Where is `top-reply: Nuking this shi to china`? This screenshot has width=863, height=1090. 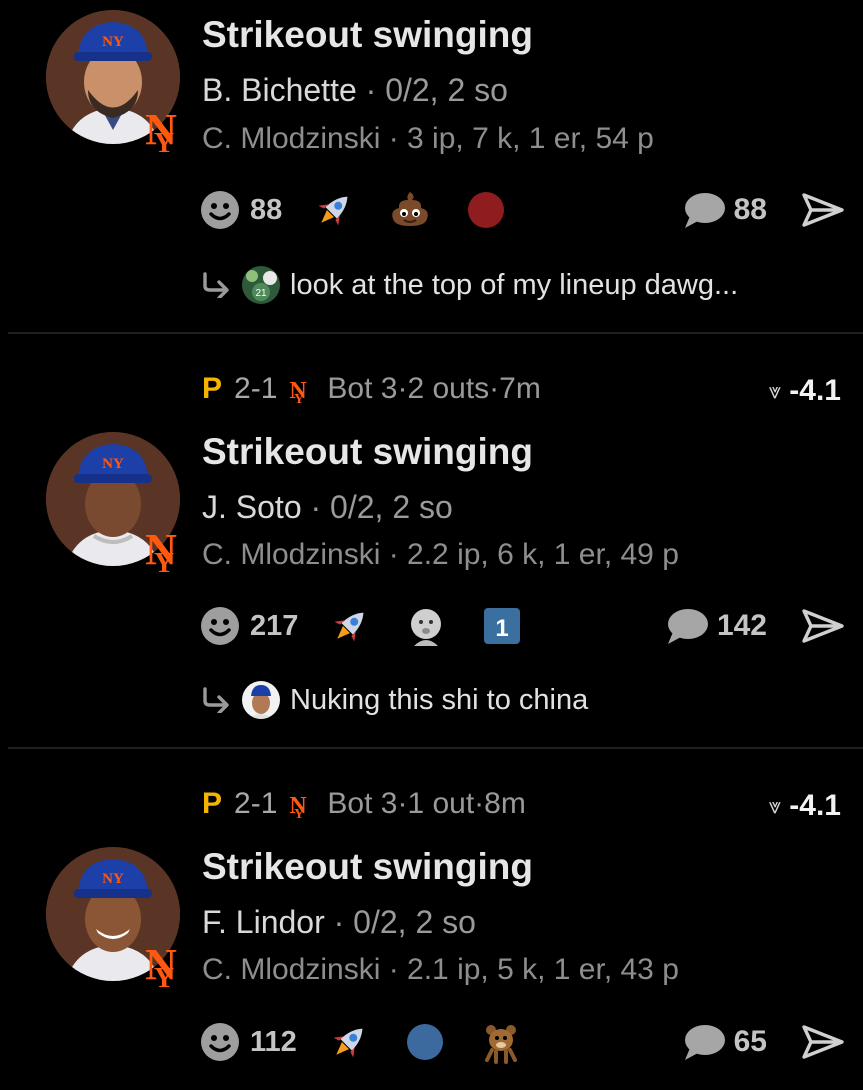
top-reply: Nuking this shi to china is located at coordinates (394, 700).